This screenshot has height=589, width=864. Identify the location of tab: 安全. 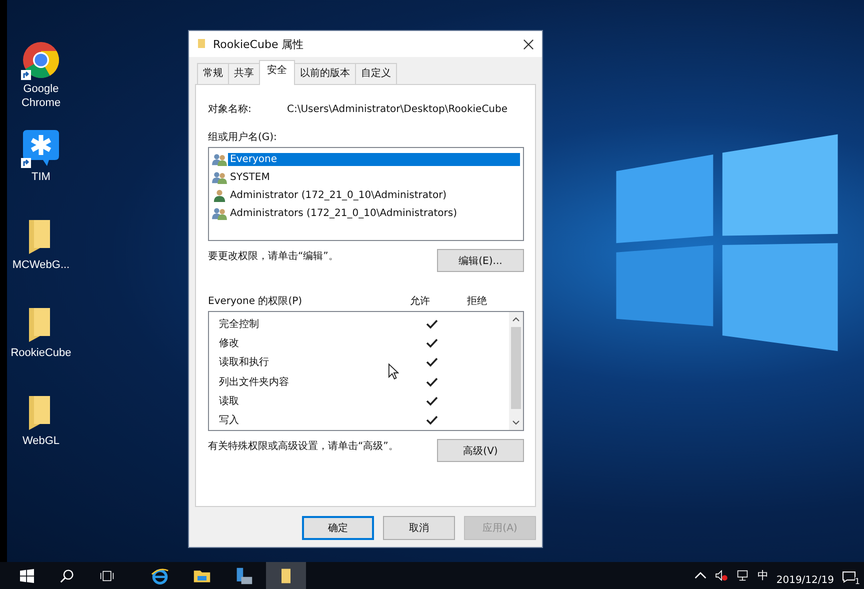
(277, 72).